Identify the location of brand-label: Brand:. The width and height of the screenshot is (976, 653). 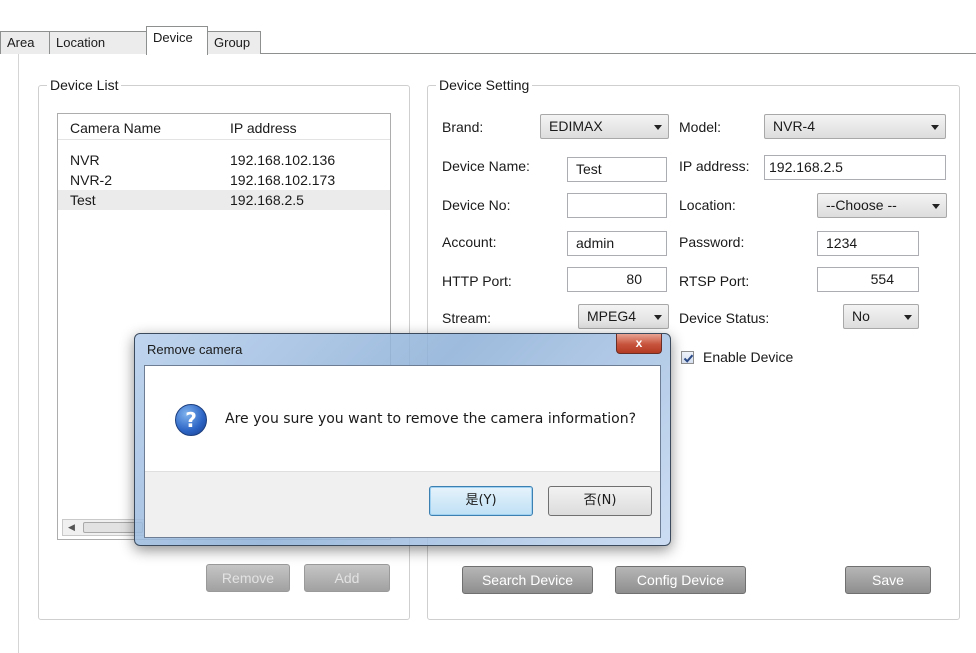
(463, 127).